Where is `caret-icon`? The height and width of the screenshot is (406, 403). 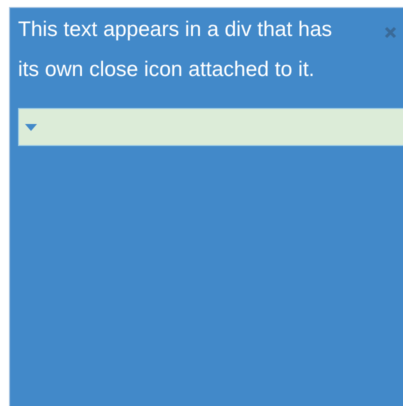
caret-icon is located at coordinates (31, 127).